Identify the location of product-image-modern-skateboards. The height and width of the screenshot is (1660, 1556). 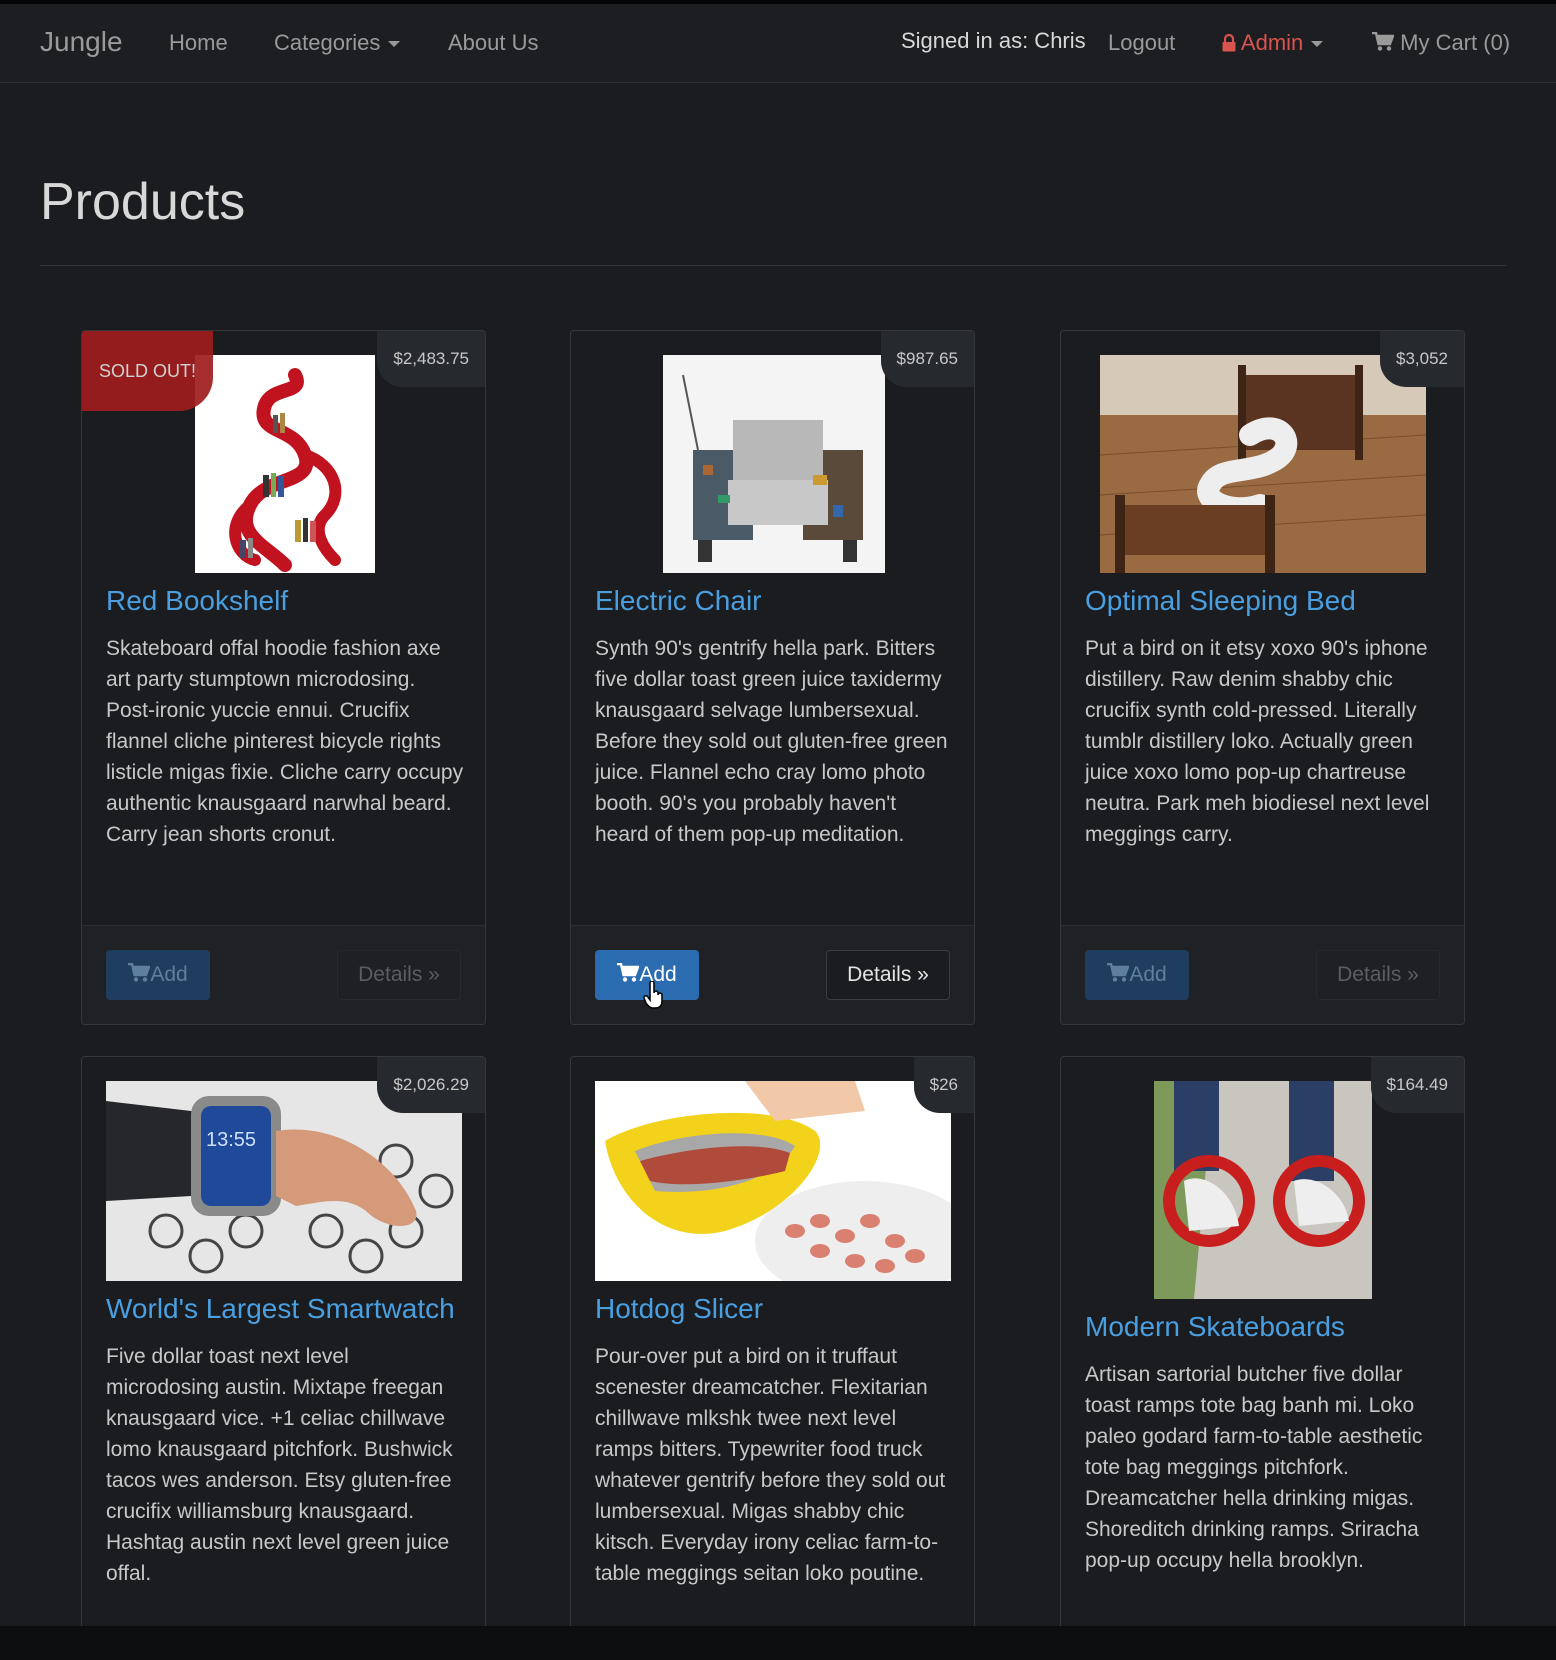
(1263, 1190).